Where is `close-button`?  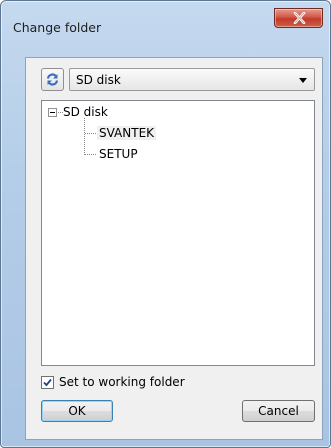
close-button is located at coordinates (298, 18).